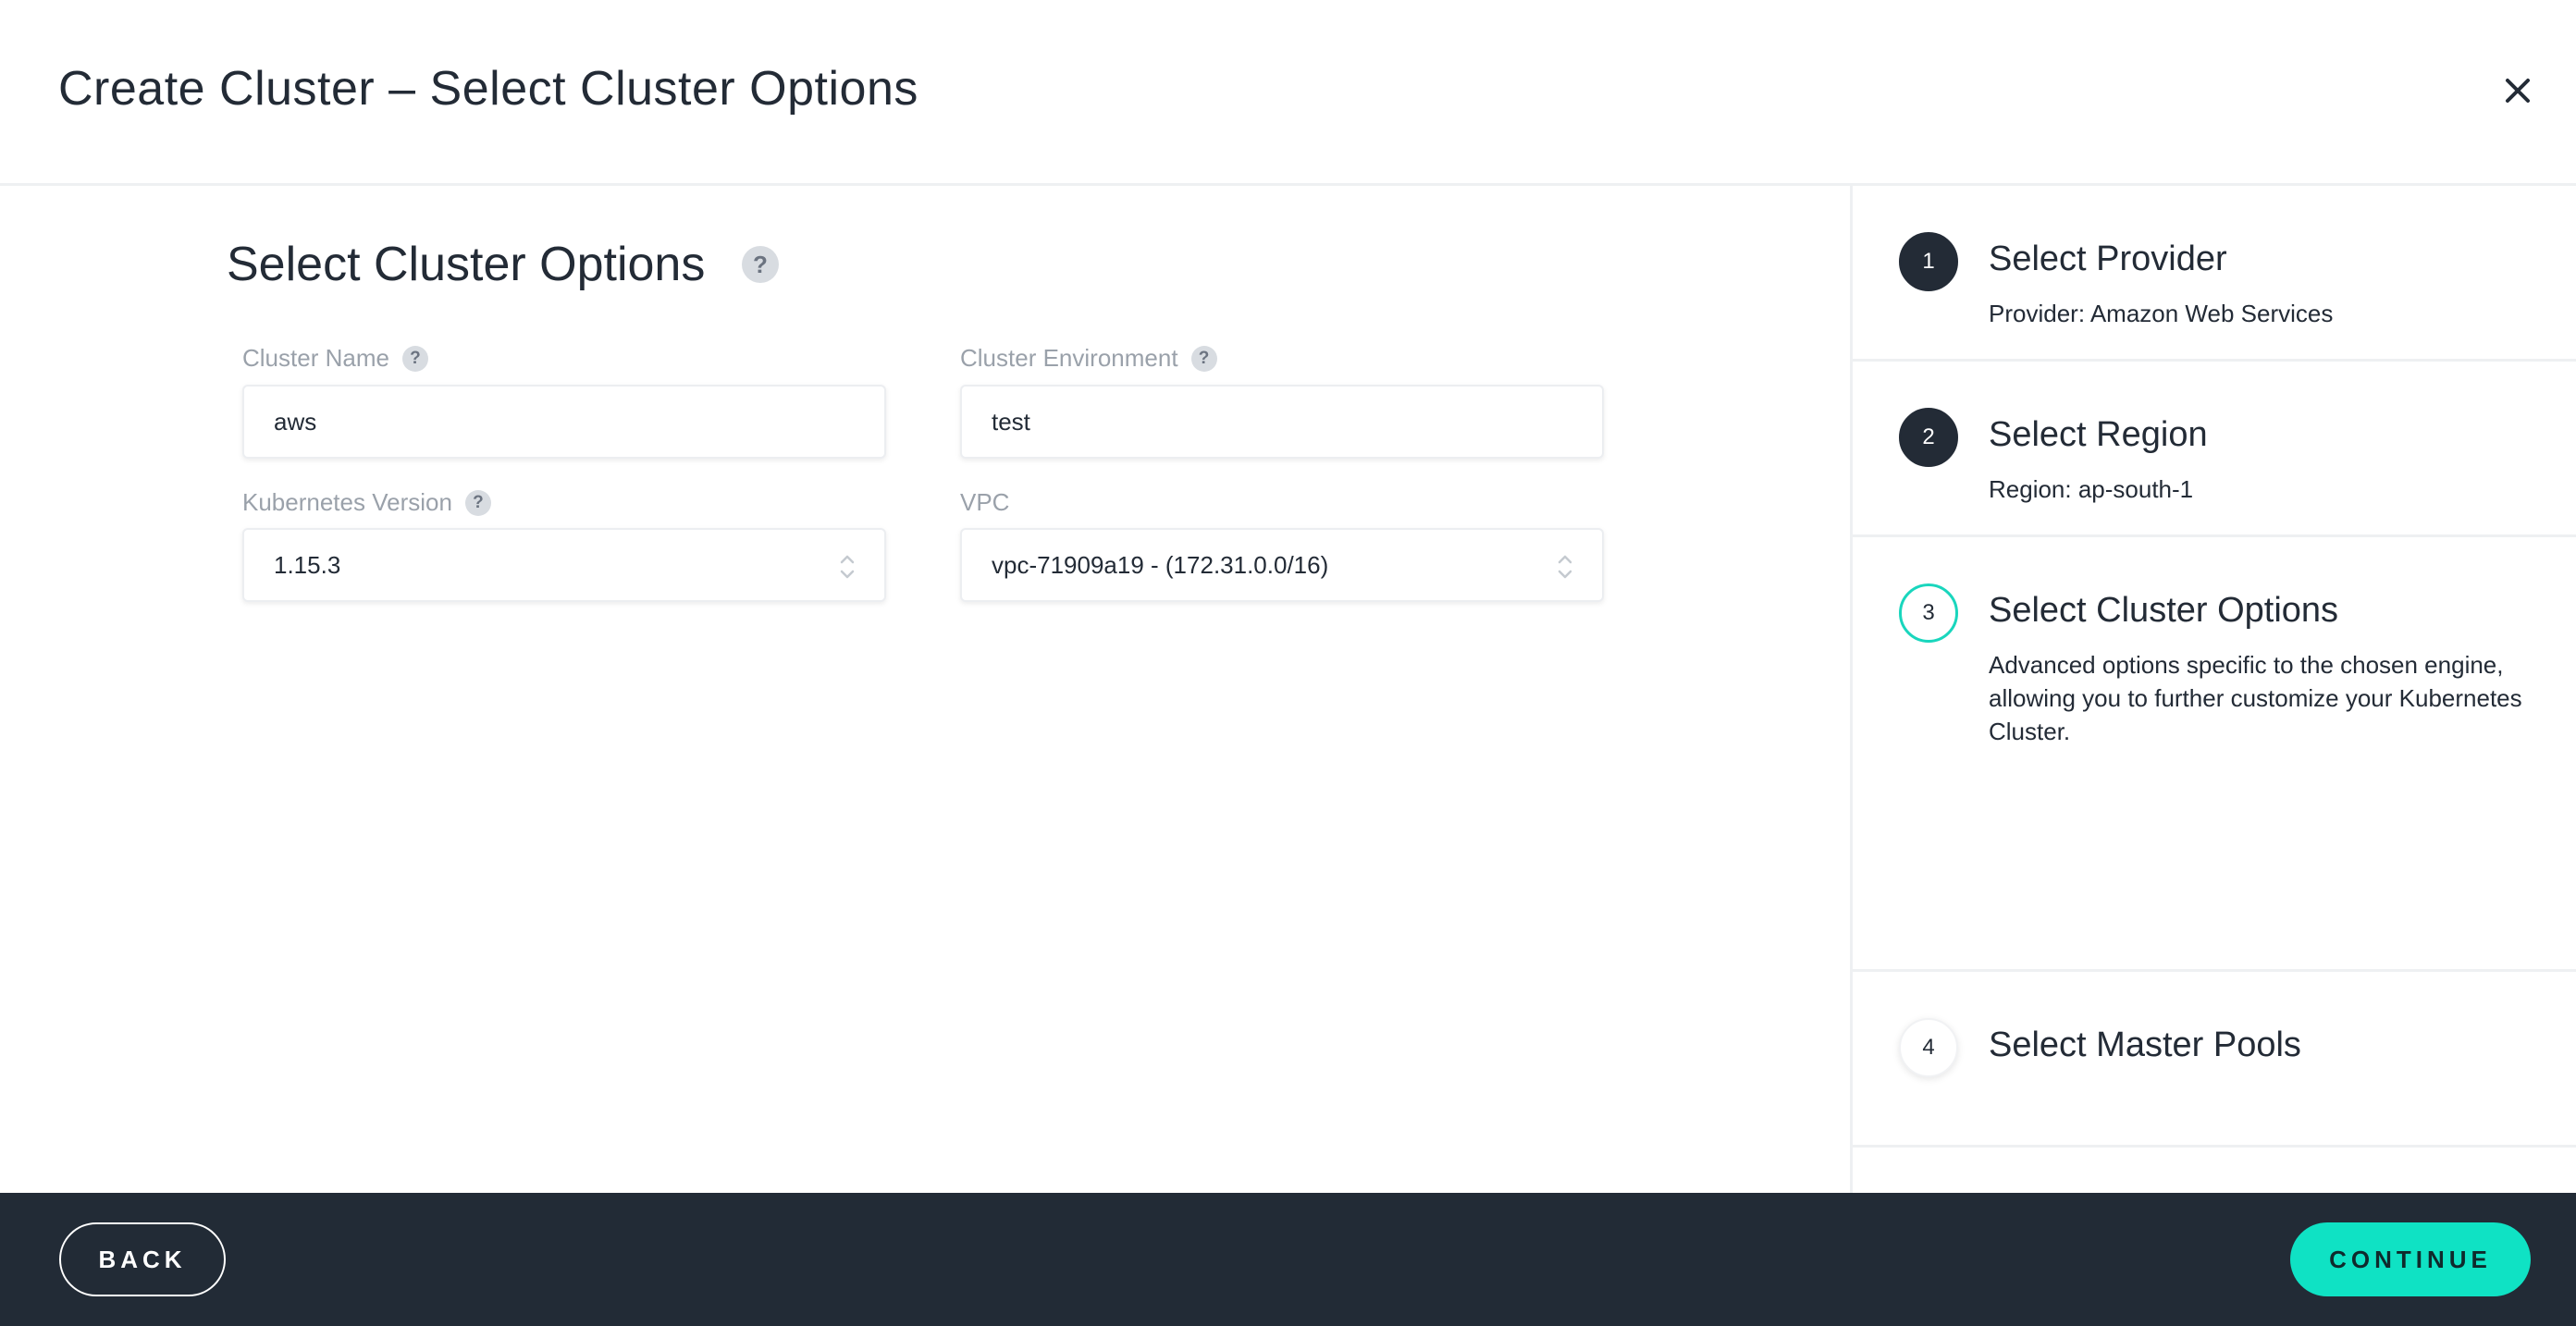  What do you see at coordinates (1069, 358) in the screenshot?
I see `cluster-environment-label-text: Cluster Environment` at bounding box center [1069, 358].